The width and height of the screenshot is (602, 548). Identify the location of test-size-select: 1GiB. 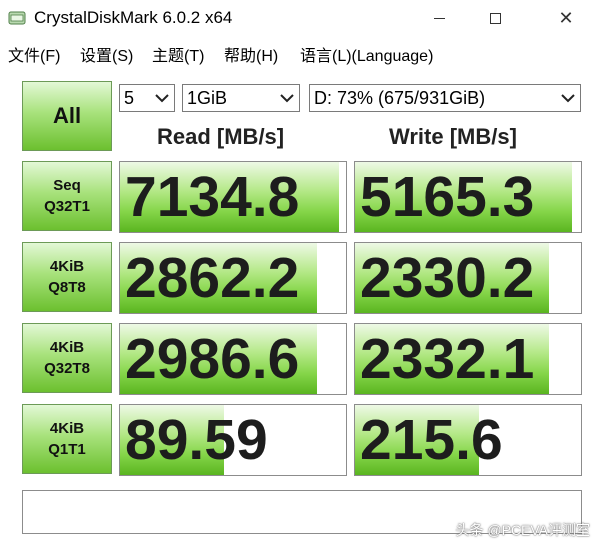
(241, 98).